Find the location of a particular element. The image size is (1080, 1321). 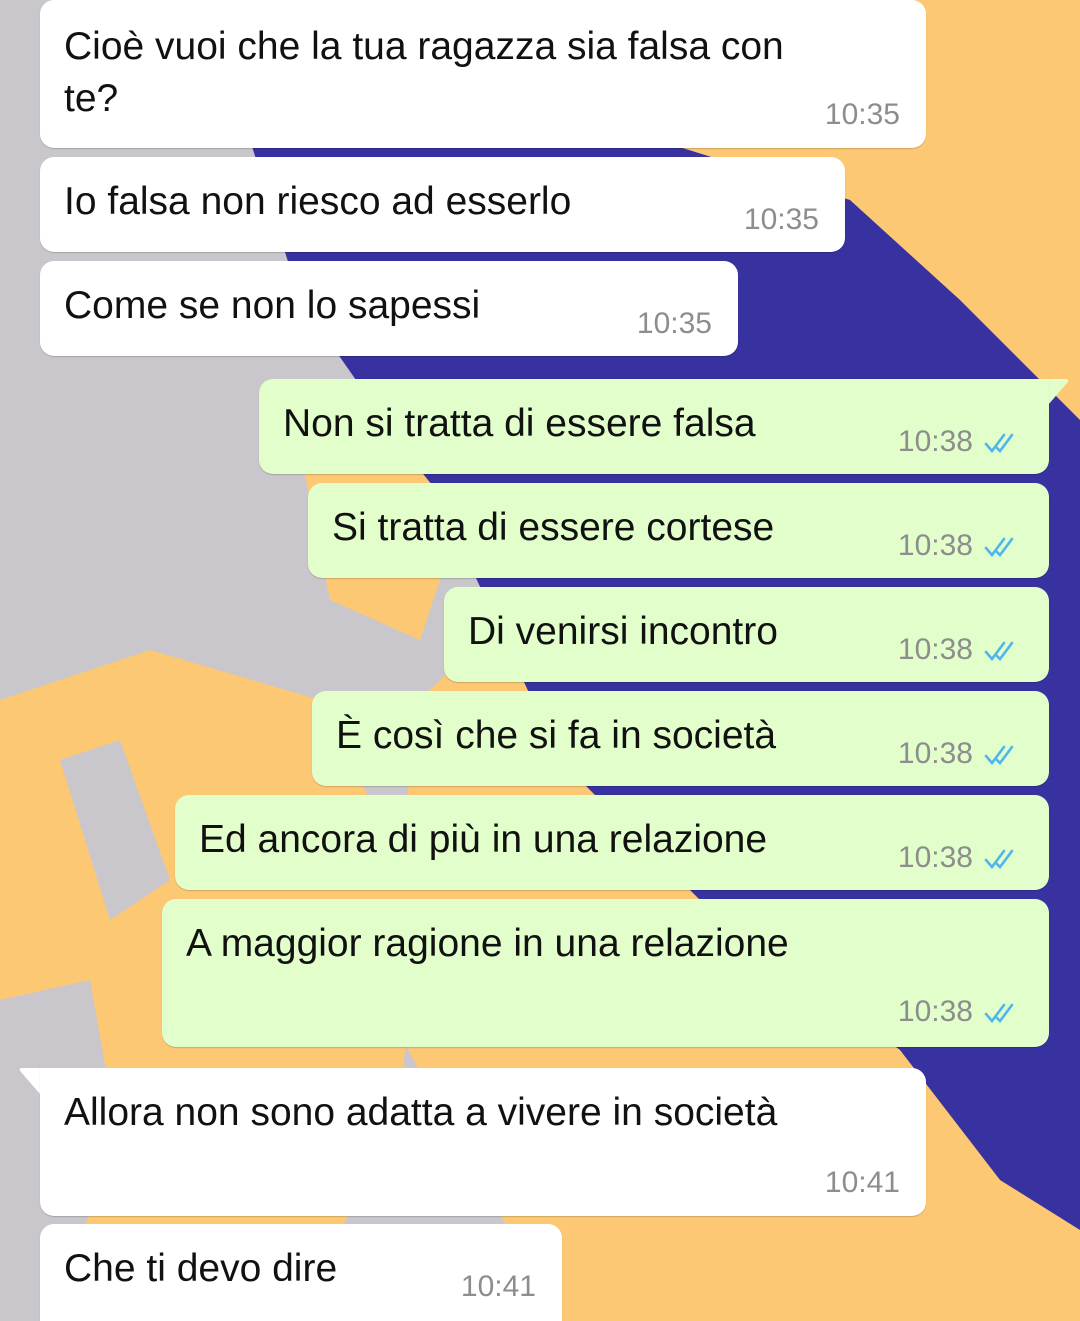

message-text: A maggior ragione in una relazione is located at coordinates (487, 943).